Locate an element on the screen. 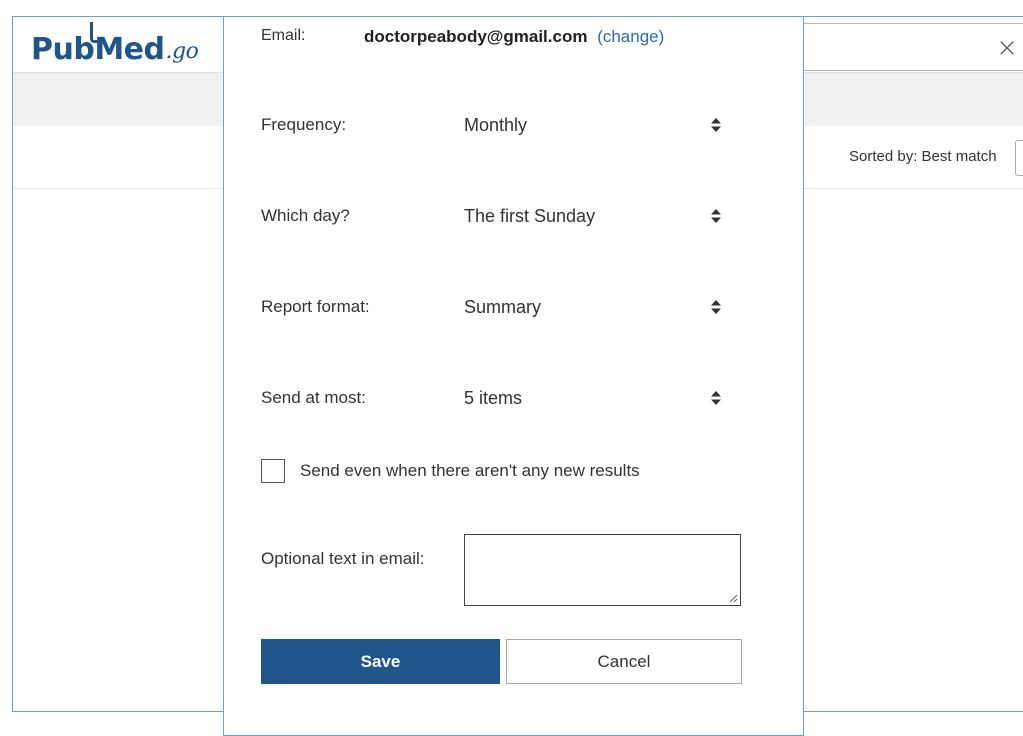 The height and width of the screenshot is (736, 1023). book-icon is located at coordinates (98, 32).